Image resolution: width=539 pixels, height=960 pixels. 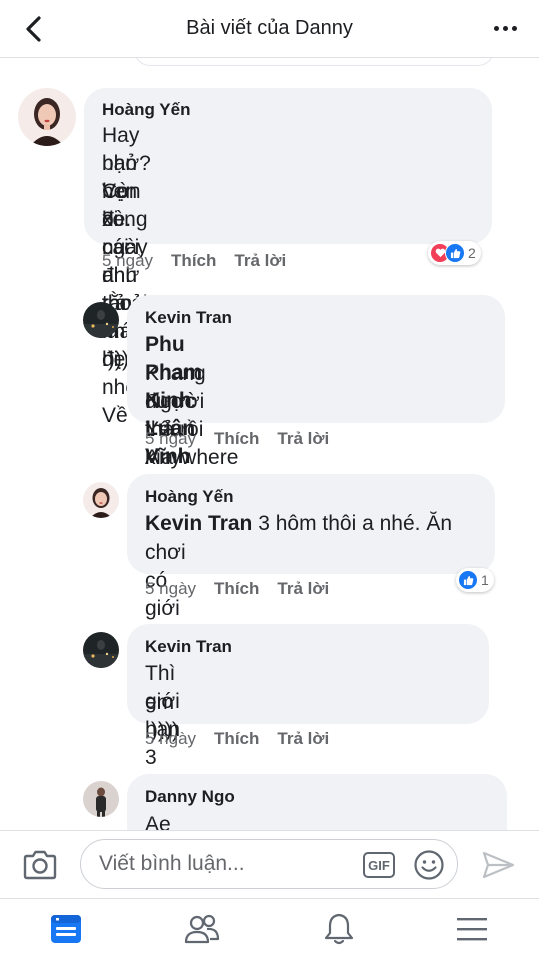 I want to click on comment-text-line: Ae nghe chưa? Tranh thủ đi ae :)), so click(x=158, y=821).